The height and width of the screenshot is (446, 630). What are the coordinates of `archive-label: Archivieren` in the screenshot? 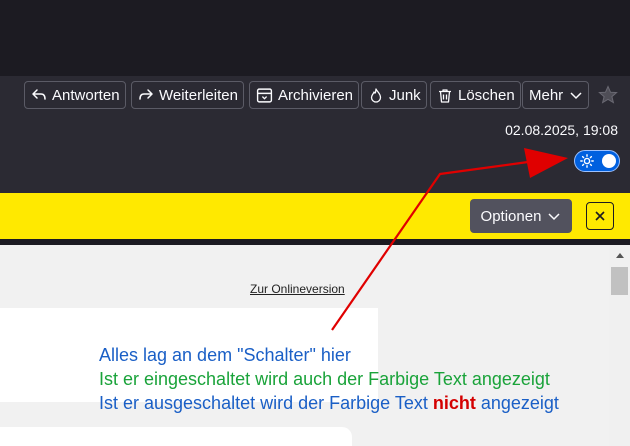 It's located at (316, 95).